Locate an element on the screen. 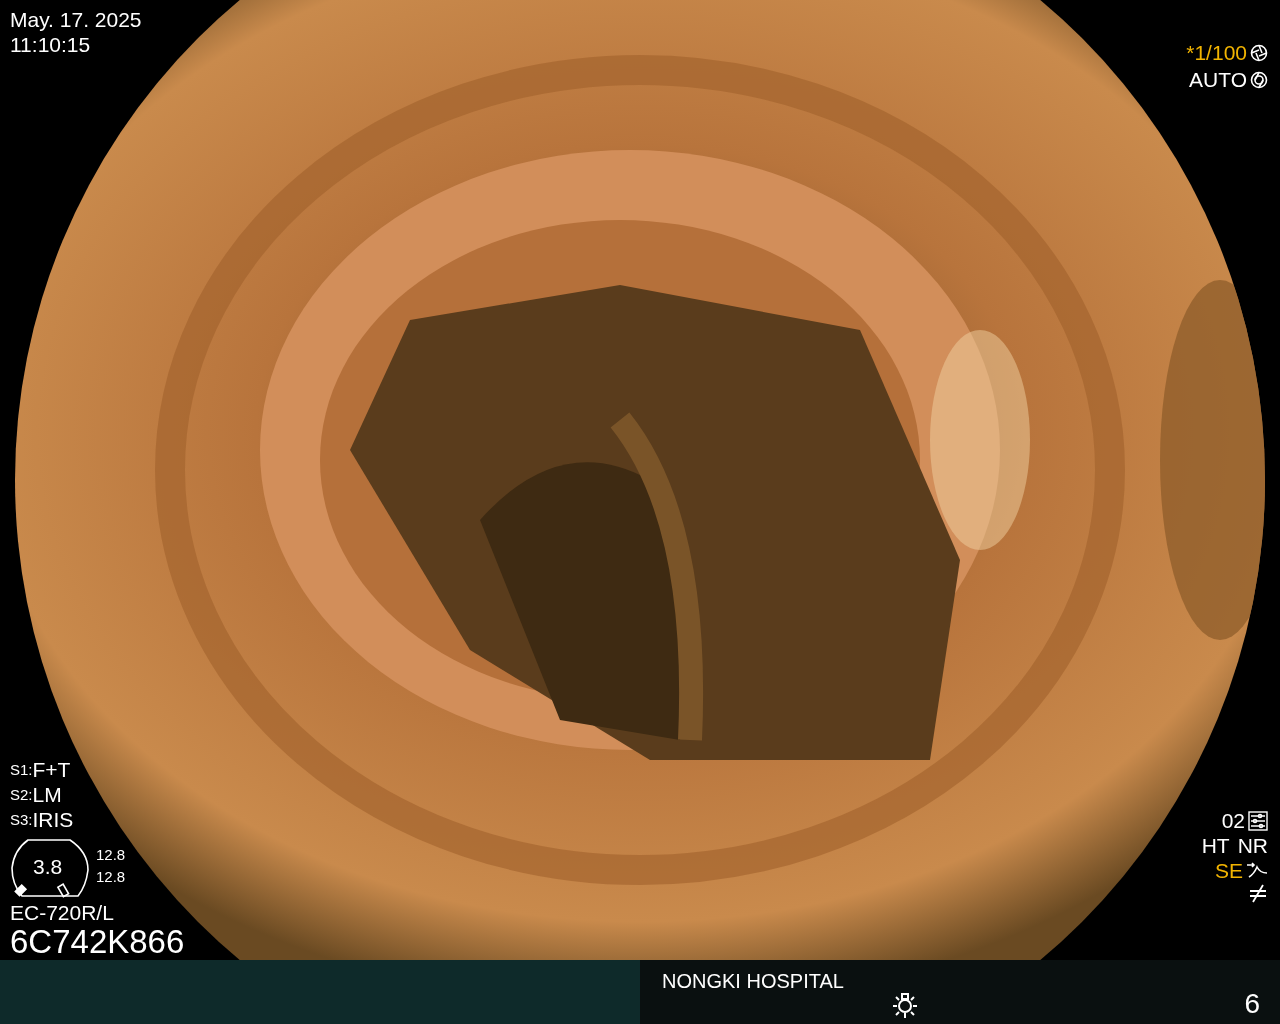 This screenshot has width=1280, height=1024. switch-label: S2: is located at coordinates (21, 795).